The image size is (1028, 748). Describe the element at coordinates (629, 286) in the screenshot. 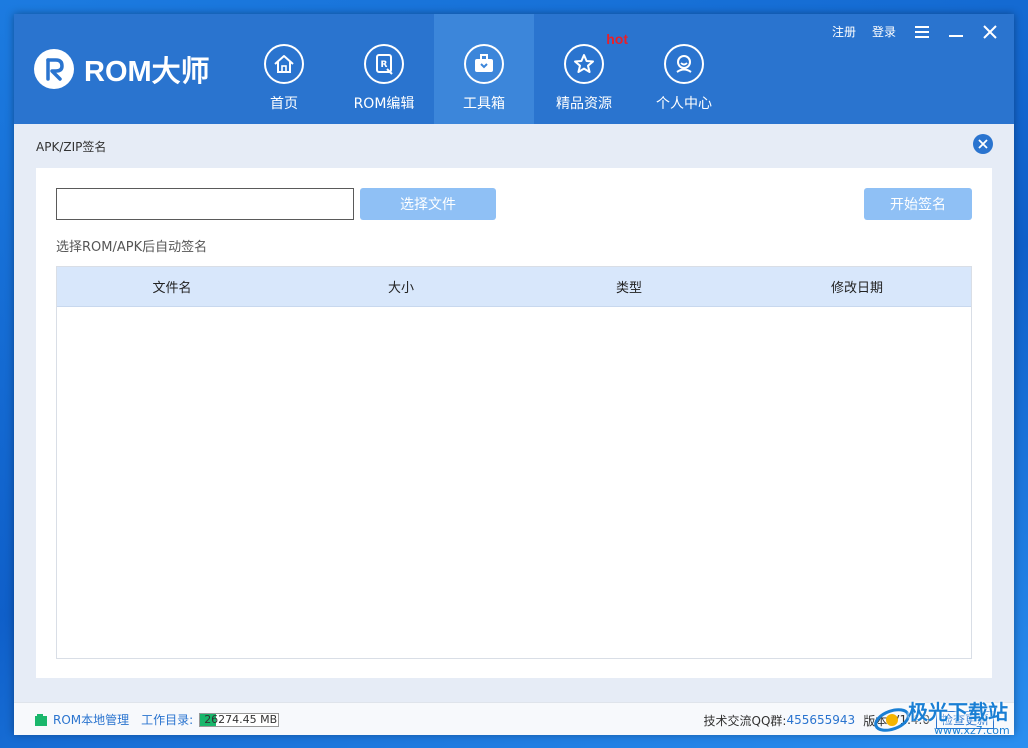

I see `column-header-type: 类型` at that location.